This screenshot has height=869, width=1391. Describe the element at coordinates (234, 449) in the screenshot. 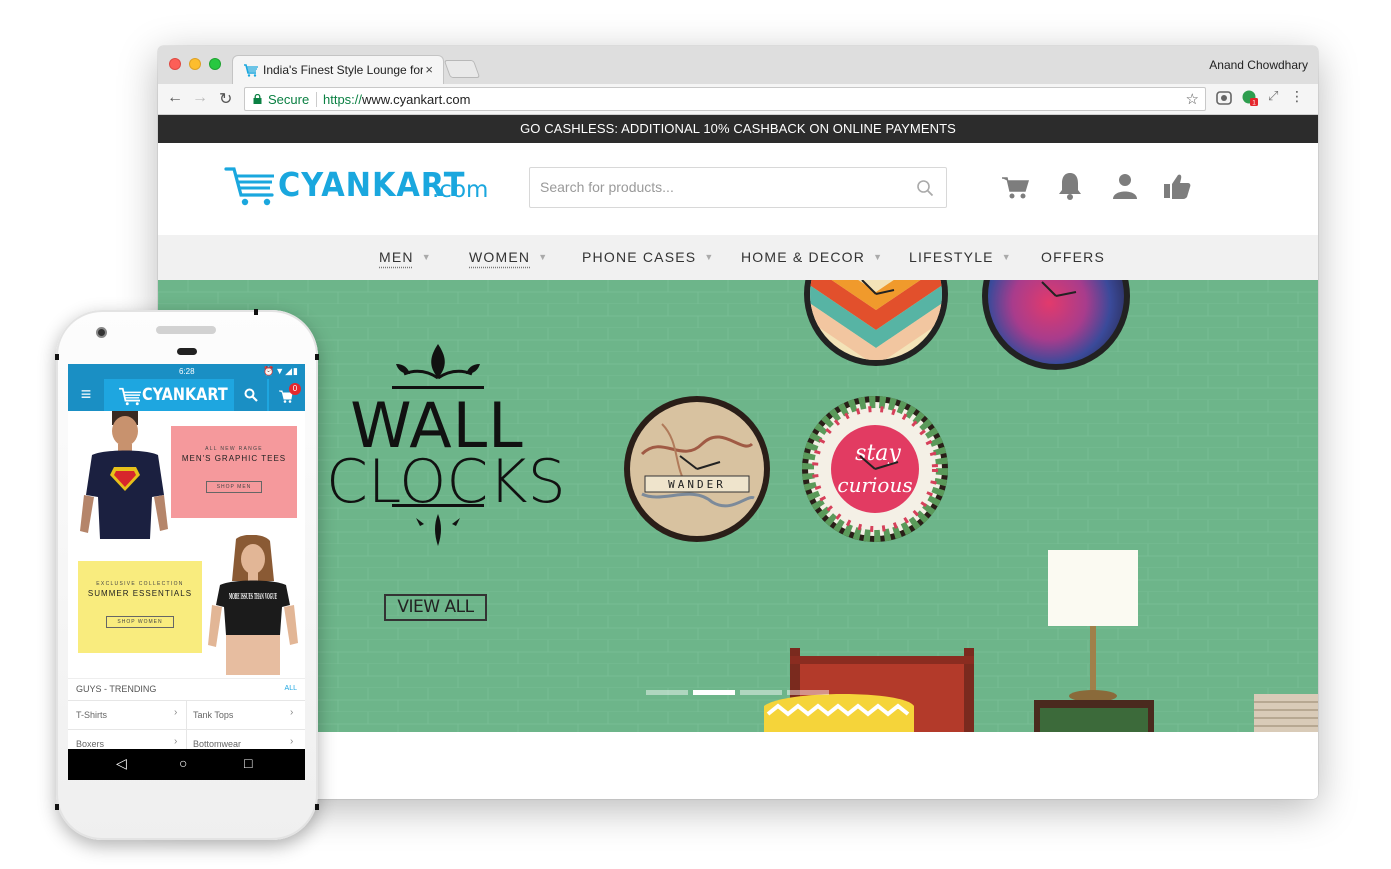

I see `banner-kicker: ALL NEW RANGE` at that location.